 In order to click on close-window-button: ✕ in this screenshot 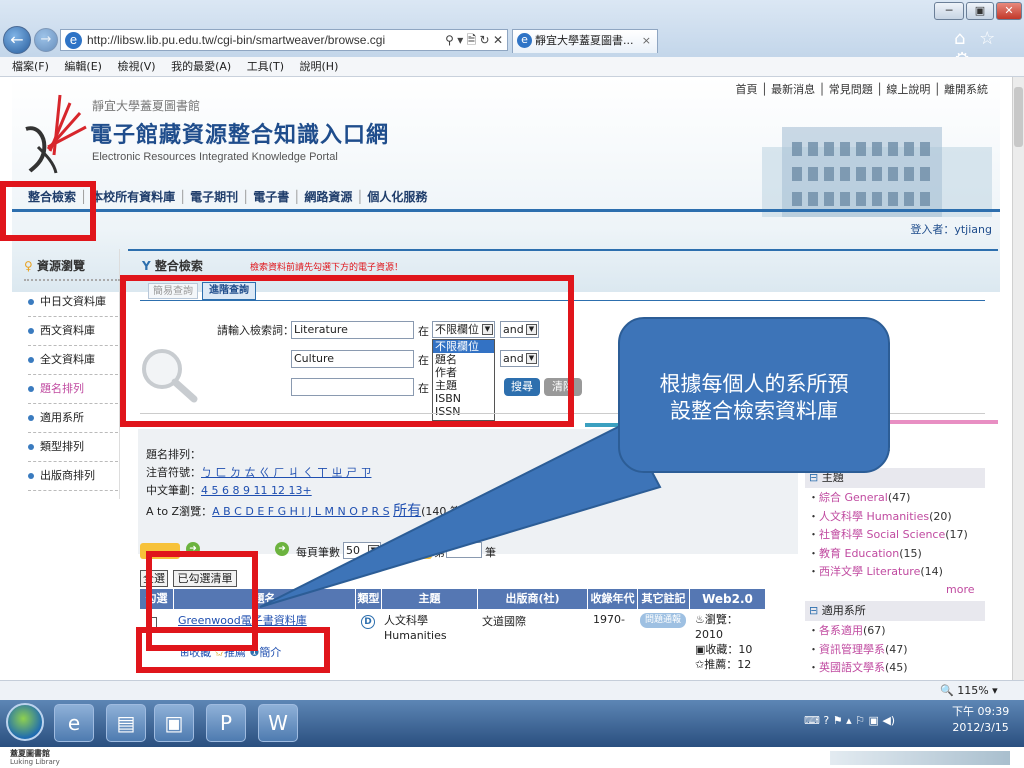, I will do `click(1009, 11)`.